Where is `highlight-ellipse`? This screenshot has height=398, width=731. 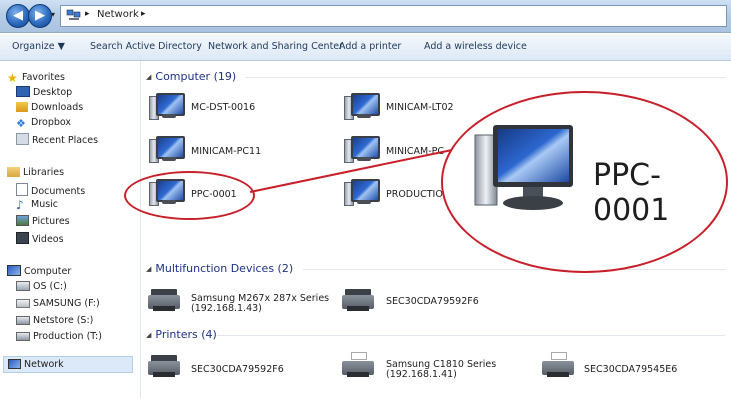 highlight-ellipse is located at coordinates (189, 195).